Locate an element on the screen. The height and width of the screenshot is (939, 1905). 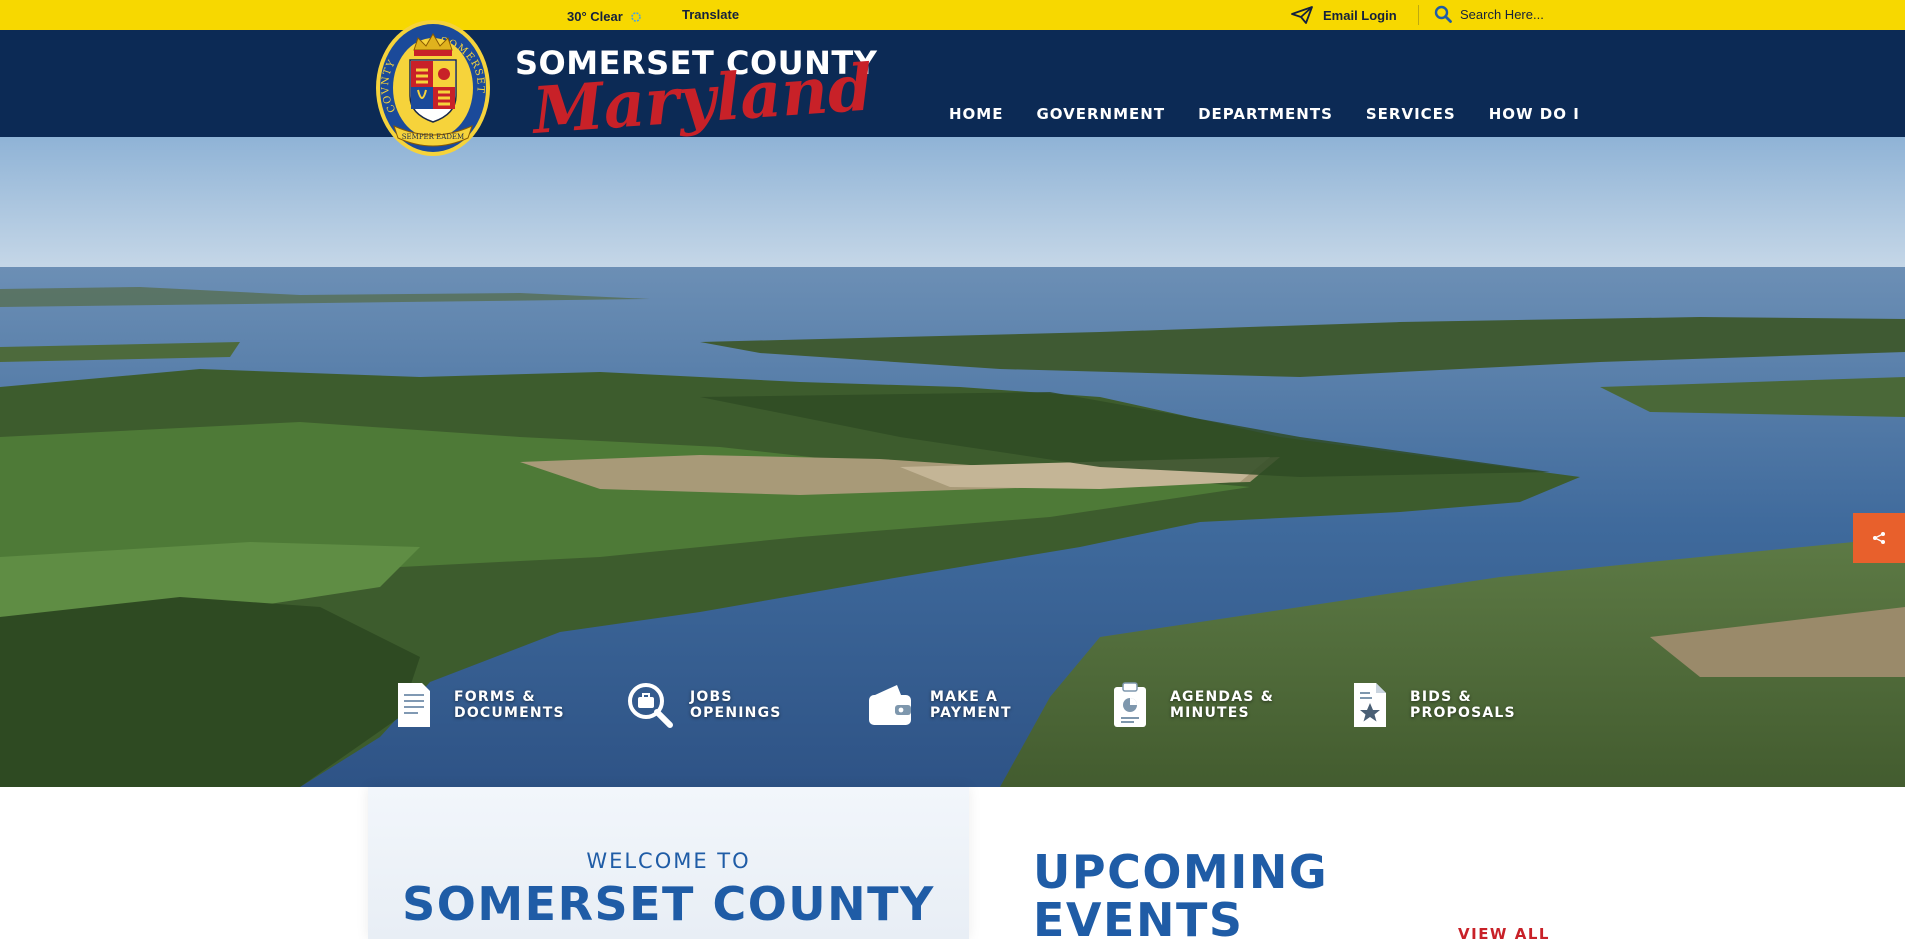
job-search-icon is located at coordinates (650, 705).